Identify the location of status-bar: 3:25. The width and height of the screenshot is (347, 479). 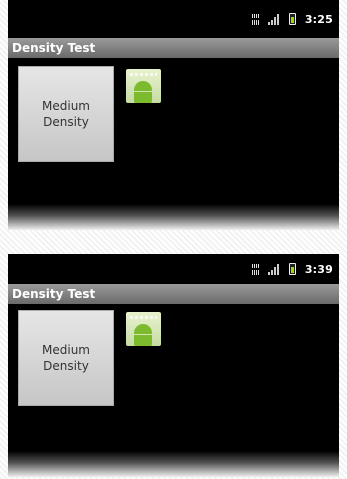
(173, 19).